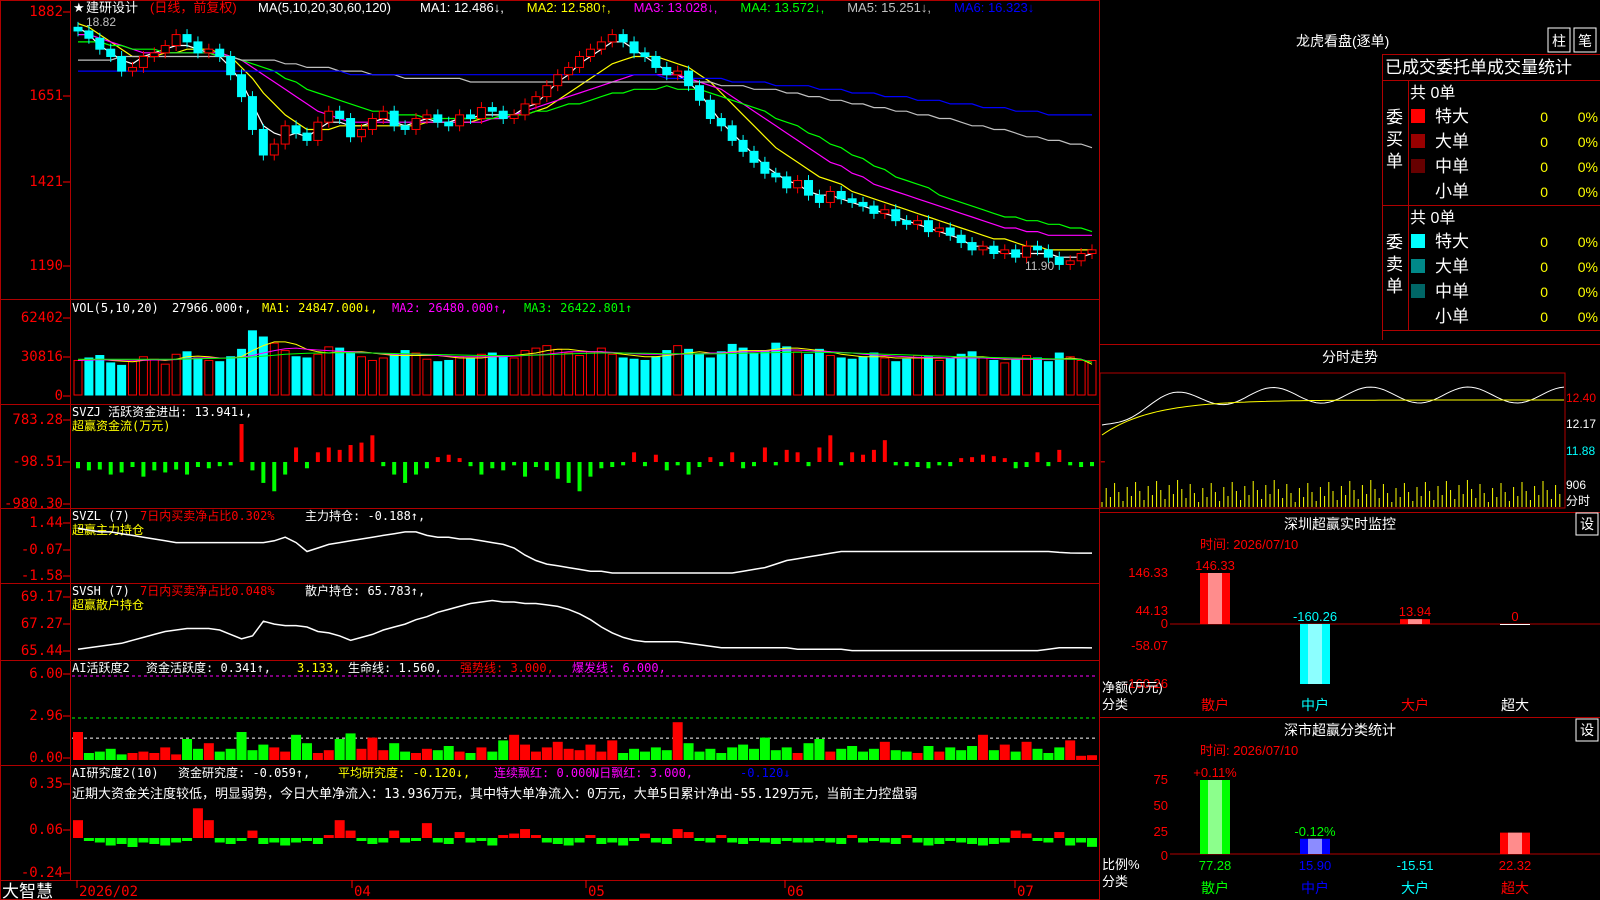 The image size is (1600, 900). What do you see at coordinates (1544, 192) in the screenshot?
I see `buy_rows-count-3: 0` at bounding box center [1544, 192].